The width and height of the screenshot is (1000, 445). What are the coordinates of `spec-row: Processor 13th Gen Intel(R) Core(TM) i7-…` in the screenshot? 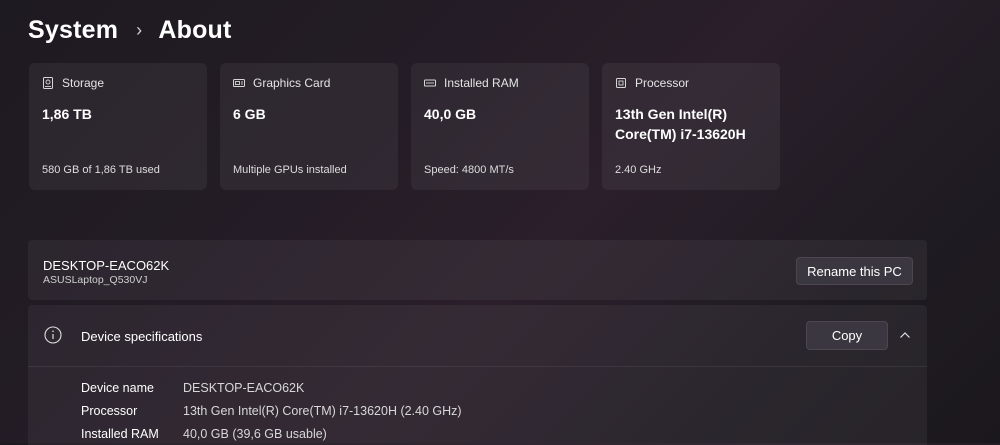 It's located at (271, 410).